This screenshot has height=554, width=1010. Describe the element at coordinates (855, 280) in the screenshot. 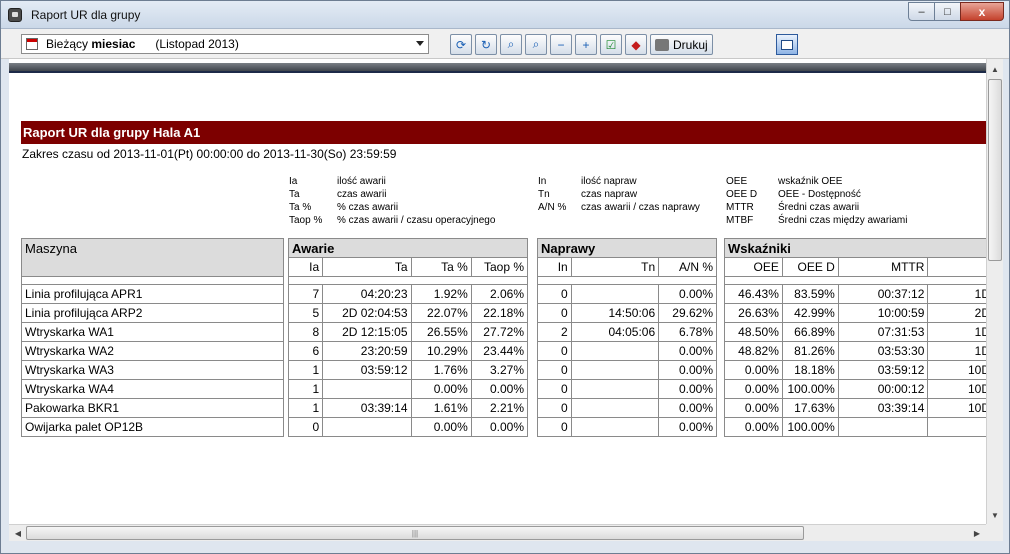

I see `spacer-cell` at that location.